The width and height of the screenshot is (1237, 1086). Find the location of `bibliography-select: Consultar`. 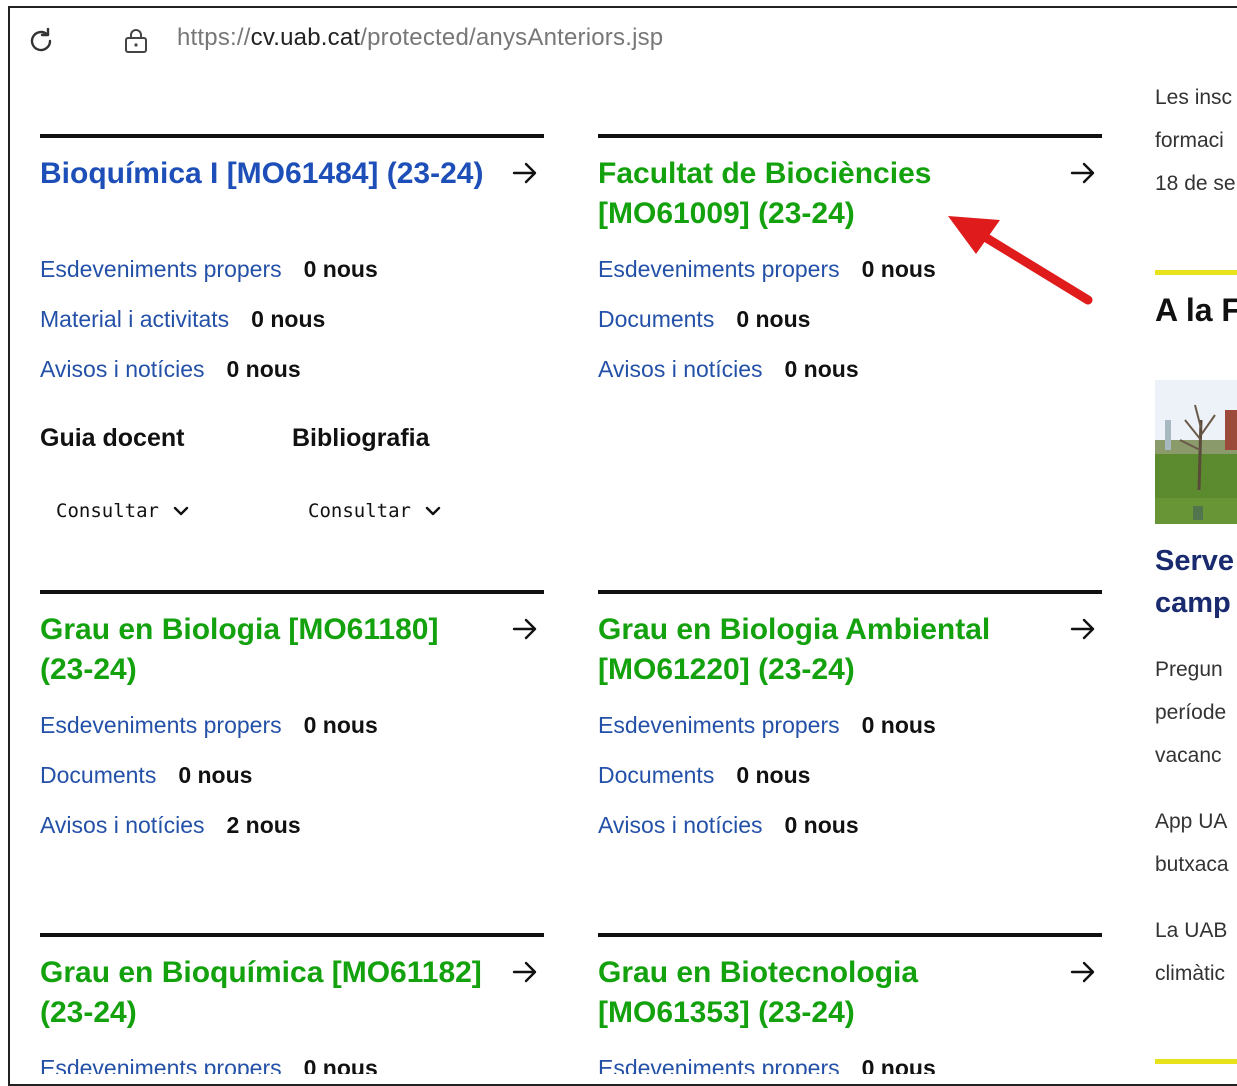

bibliography-select: Consultar is located at coordinates (374, 511).